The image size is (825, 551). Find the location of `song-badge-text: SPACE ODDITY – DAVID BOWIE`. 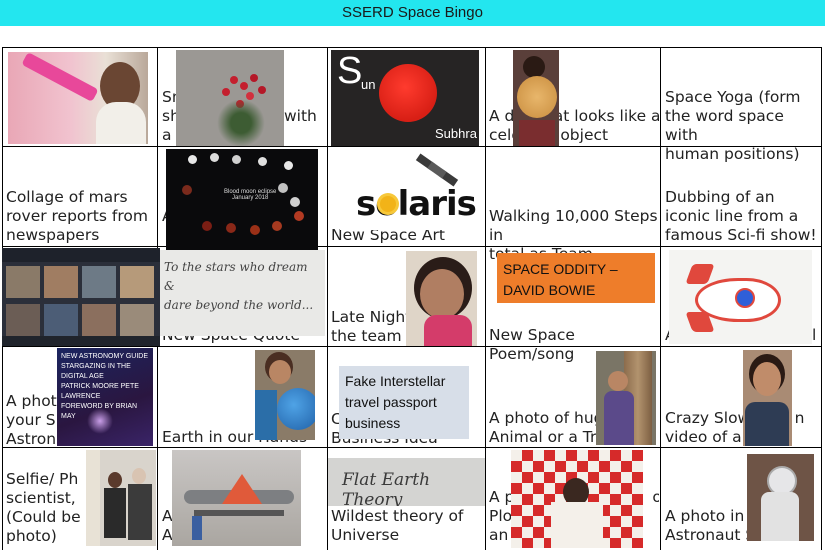

song-badge-text: SPACE ODDITY – DAVID BOWIE is located at coordinates (560, 279).